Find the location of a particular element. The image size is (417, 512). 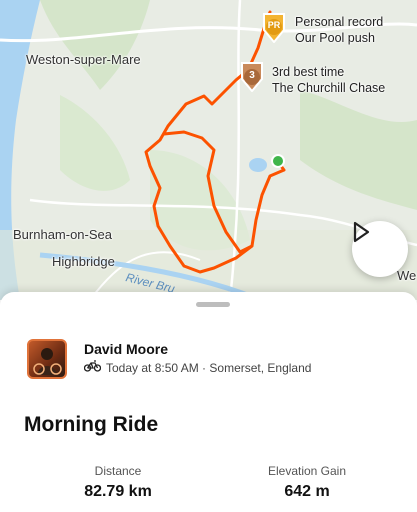

stat-elevation: Elevation Gain 642 m is located at coordinates (307, 482).